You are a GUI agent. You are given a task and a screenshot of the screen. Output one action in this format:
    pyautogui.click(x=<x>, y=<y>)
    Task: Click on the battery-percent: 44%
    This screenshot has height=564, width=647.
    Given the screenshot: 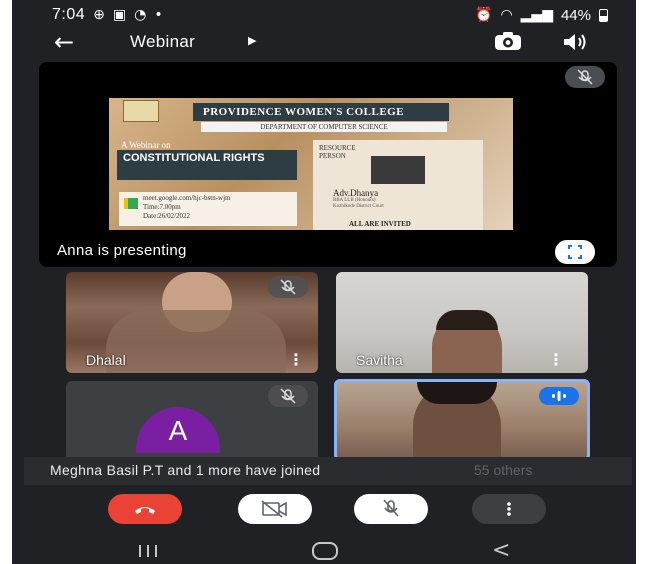 What is the action you would take?
    pyautogui.click(x=575, y=15)
    